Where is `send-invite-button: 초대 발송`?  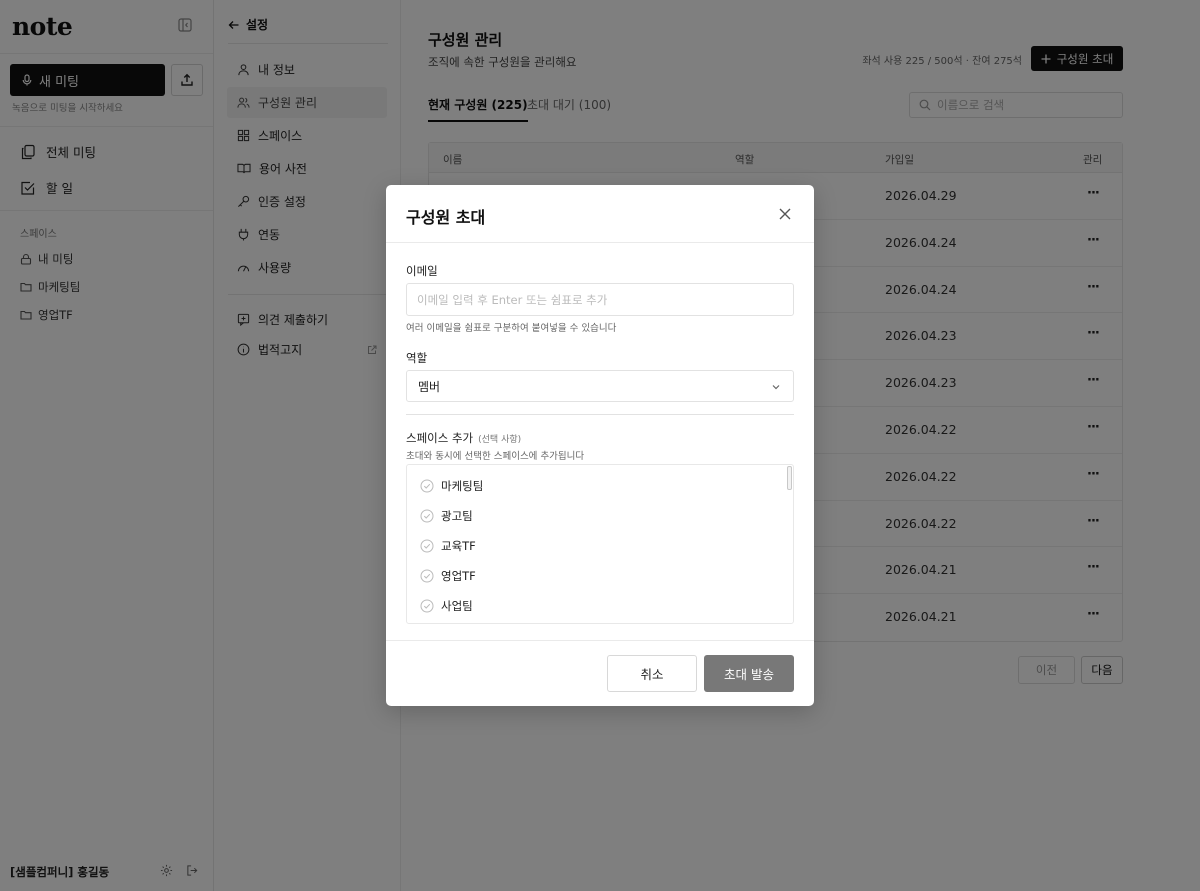
send-invite-button: 초대 발송 is located at coordinates (749, 673).